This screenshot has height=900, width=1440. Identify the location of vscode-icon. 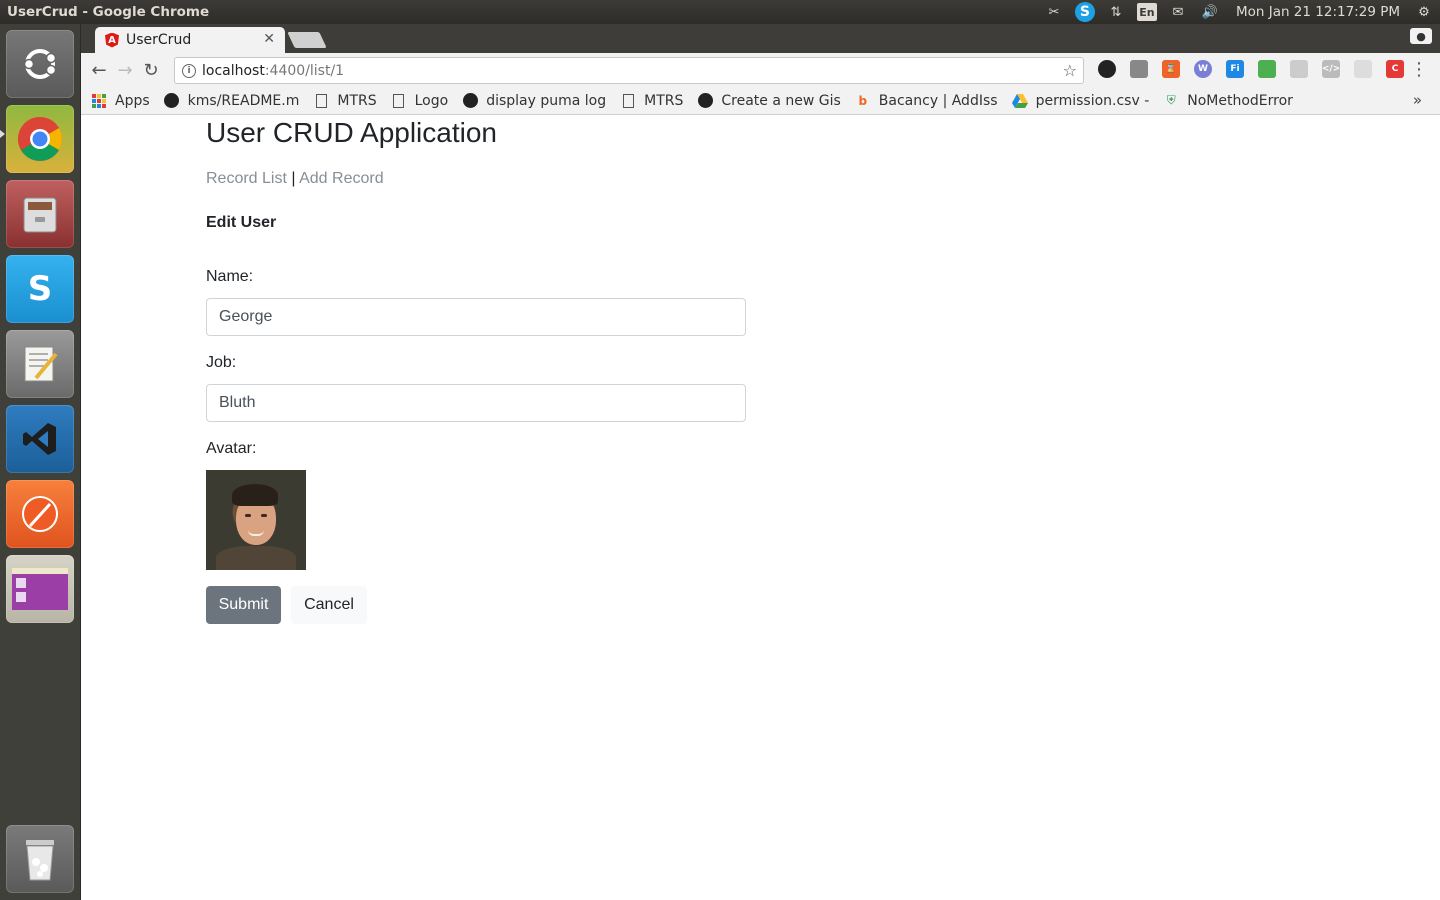
(39, 439).